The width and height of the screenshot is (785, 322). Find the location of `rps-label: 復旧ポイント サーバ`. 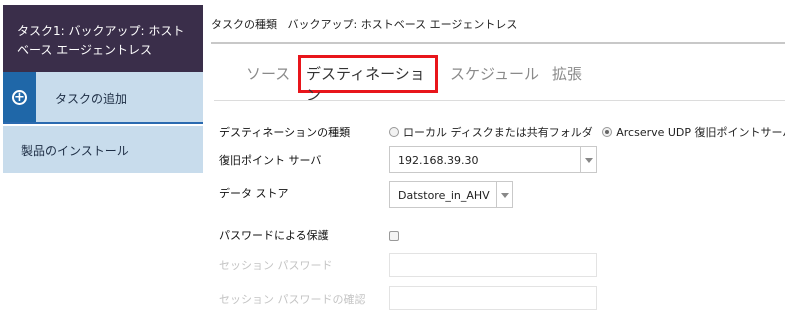

rps-label: 復旧ポイント サーバ is located at coordinates (270, 160).